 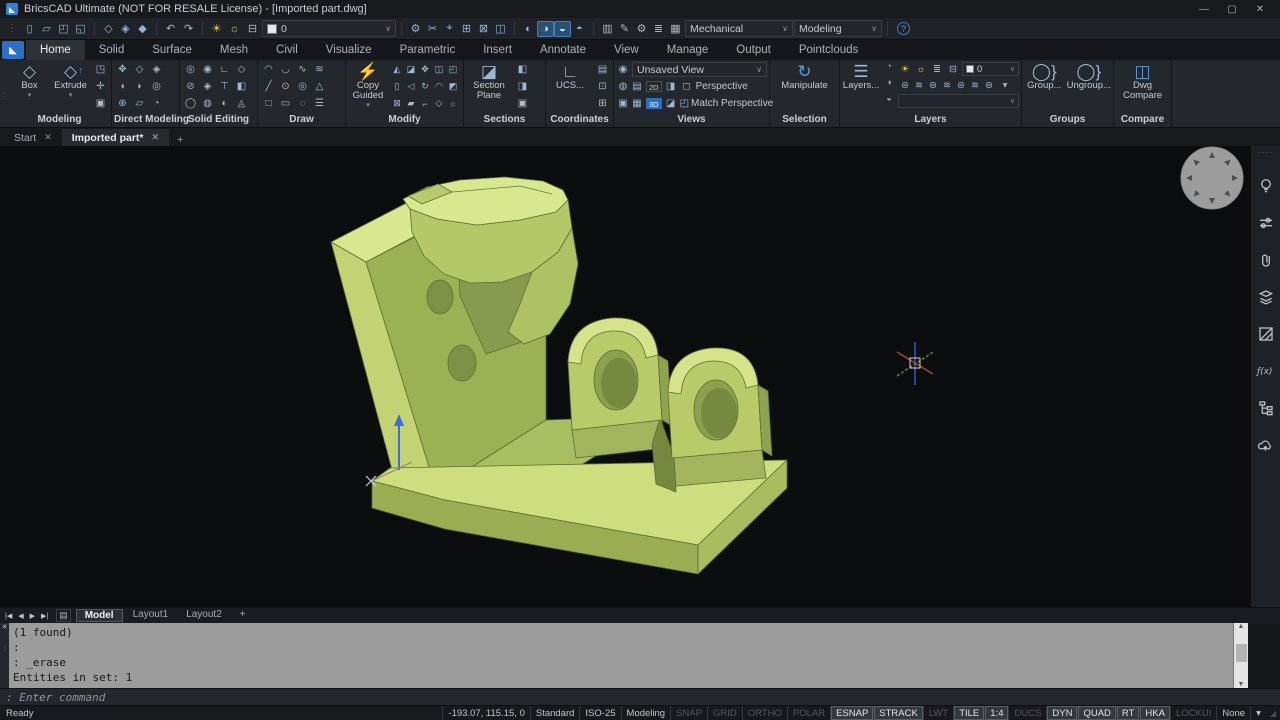 What do you see at coordinates (898, 713) in the screenshot?
I see `status-toggle: STRACK` at bounding box center [898, 713].